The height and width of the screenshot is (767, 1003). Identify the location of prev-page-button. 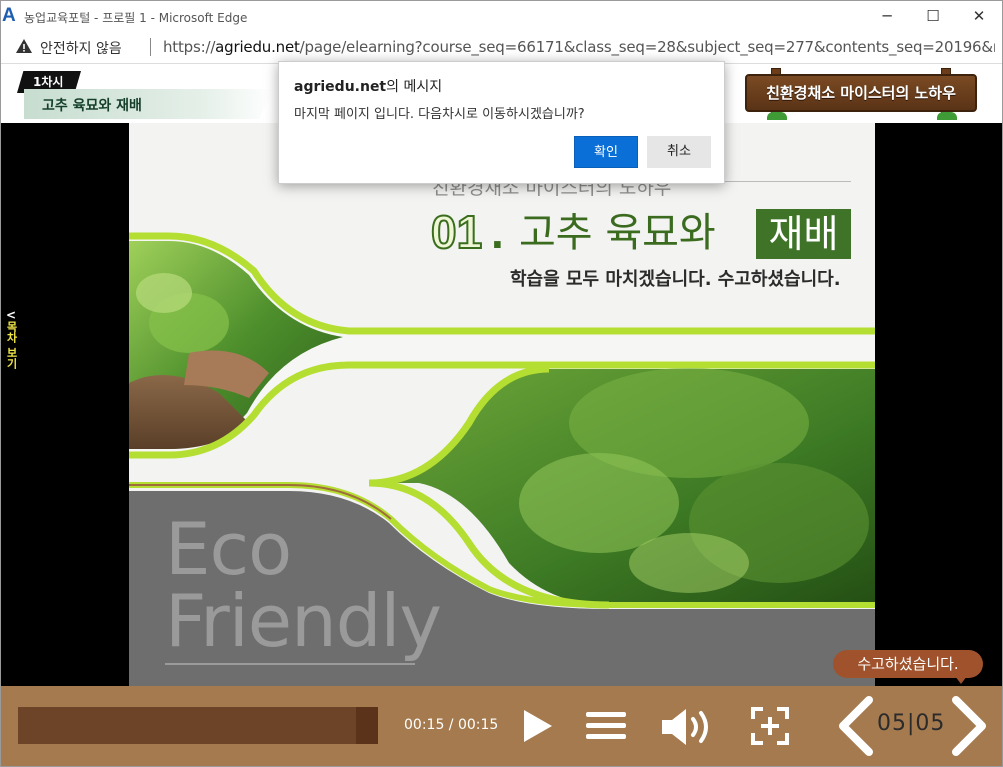
(855, 726).